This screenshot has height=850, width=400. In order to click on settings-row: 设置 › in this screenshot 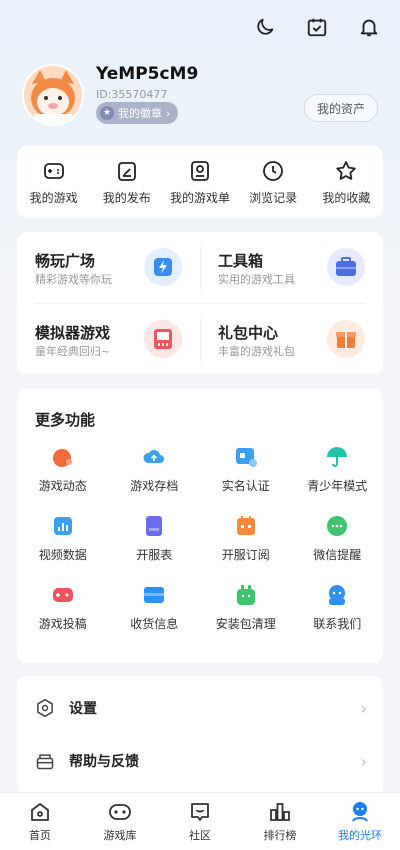, I will do `click(200, 708)`.